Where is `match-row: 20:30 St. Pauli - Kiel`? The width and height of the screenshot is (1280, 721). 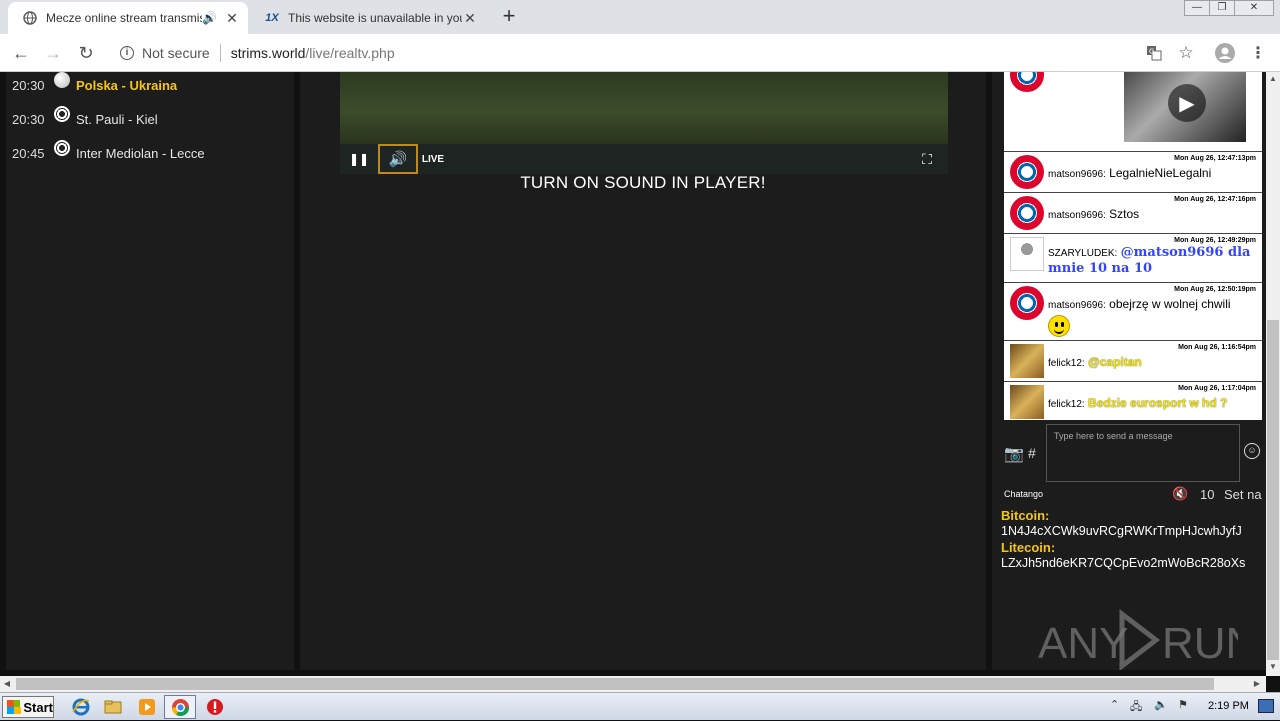
match-row: 20:30 St. Pauli - Kiel is located at coordinates (85, 118).